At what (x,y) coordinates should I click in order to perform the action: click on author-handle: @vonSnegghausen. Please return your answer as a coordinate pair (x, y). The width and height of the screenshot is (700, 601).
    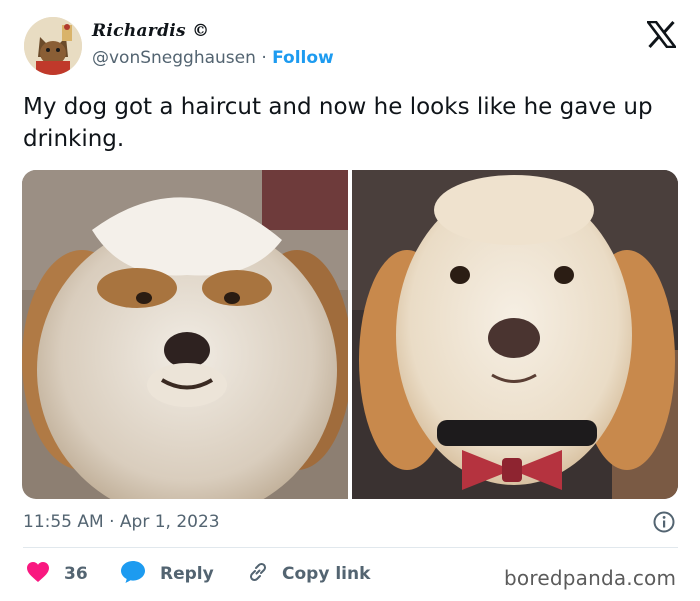
    Looking at the image, I should click on (174, 58).